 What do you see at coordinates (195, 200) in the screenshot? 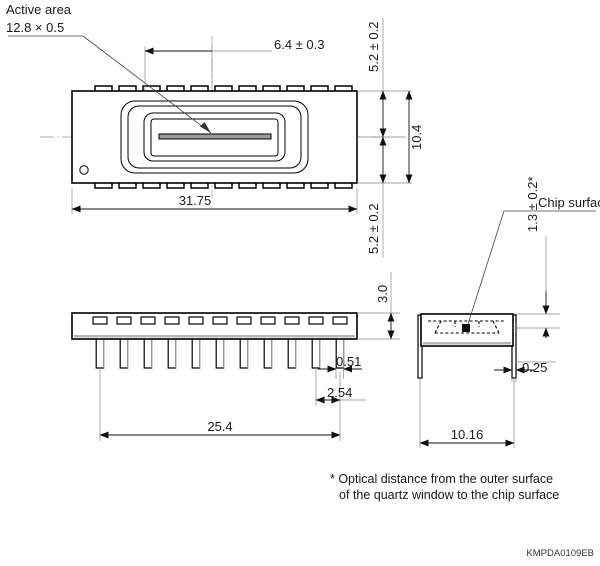
I see `dim-label-total-length: 31.75` at bounding box center [195, 200].